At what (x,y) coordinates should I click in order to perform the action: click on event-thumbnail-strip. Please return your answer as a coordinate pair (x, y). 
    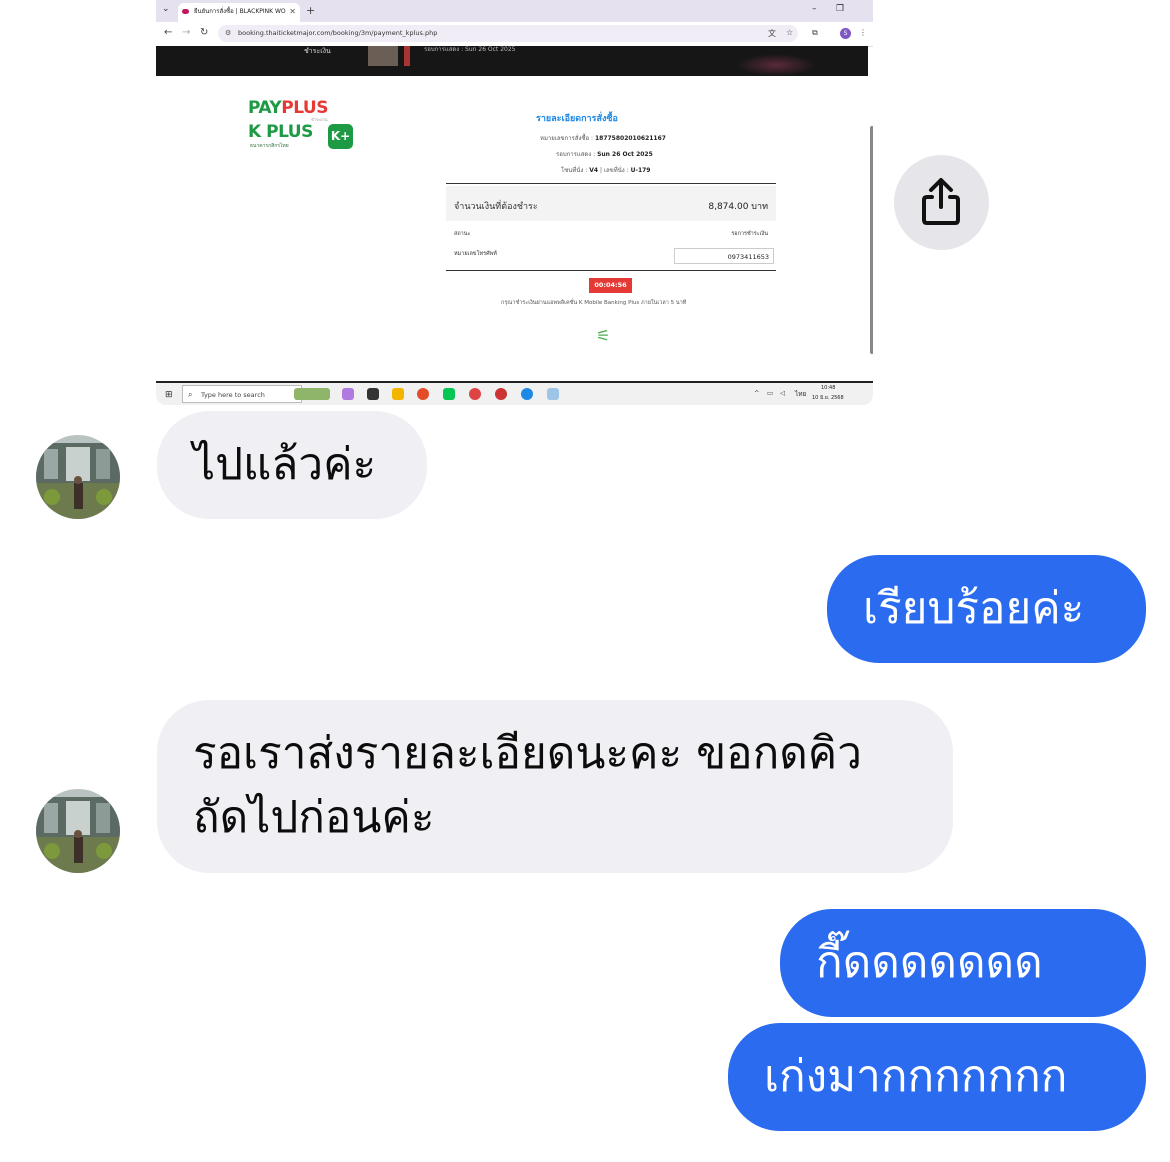
    Looking at the image, I should click on (407, 56).